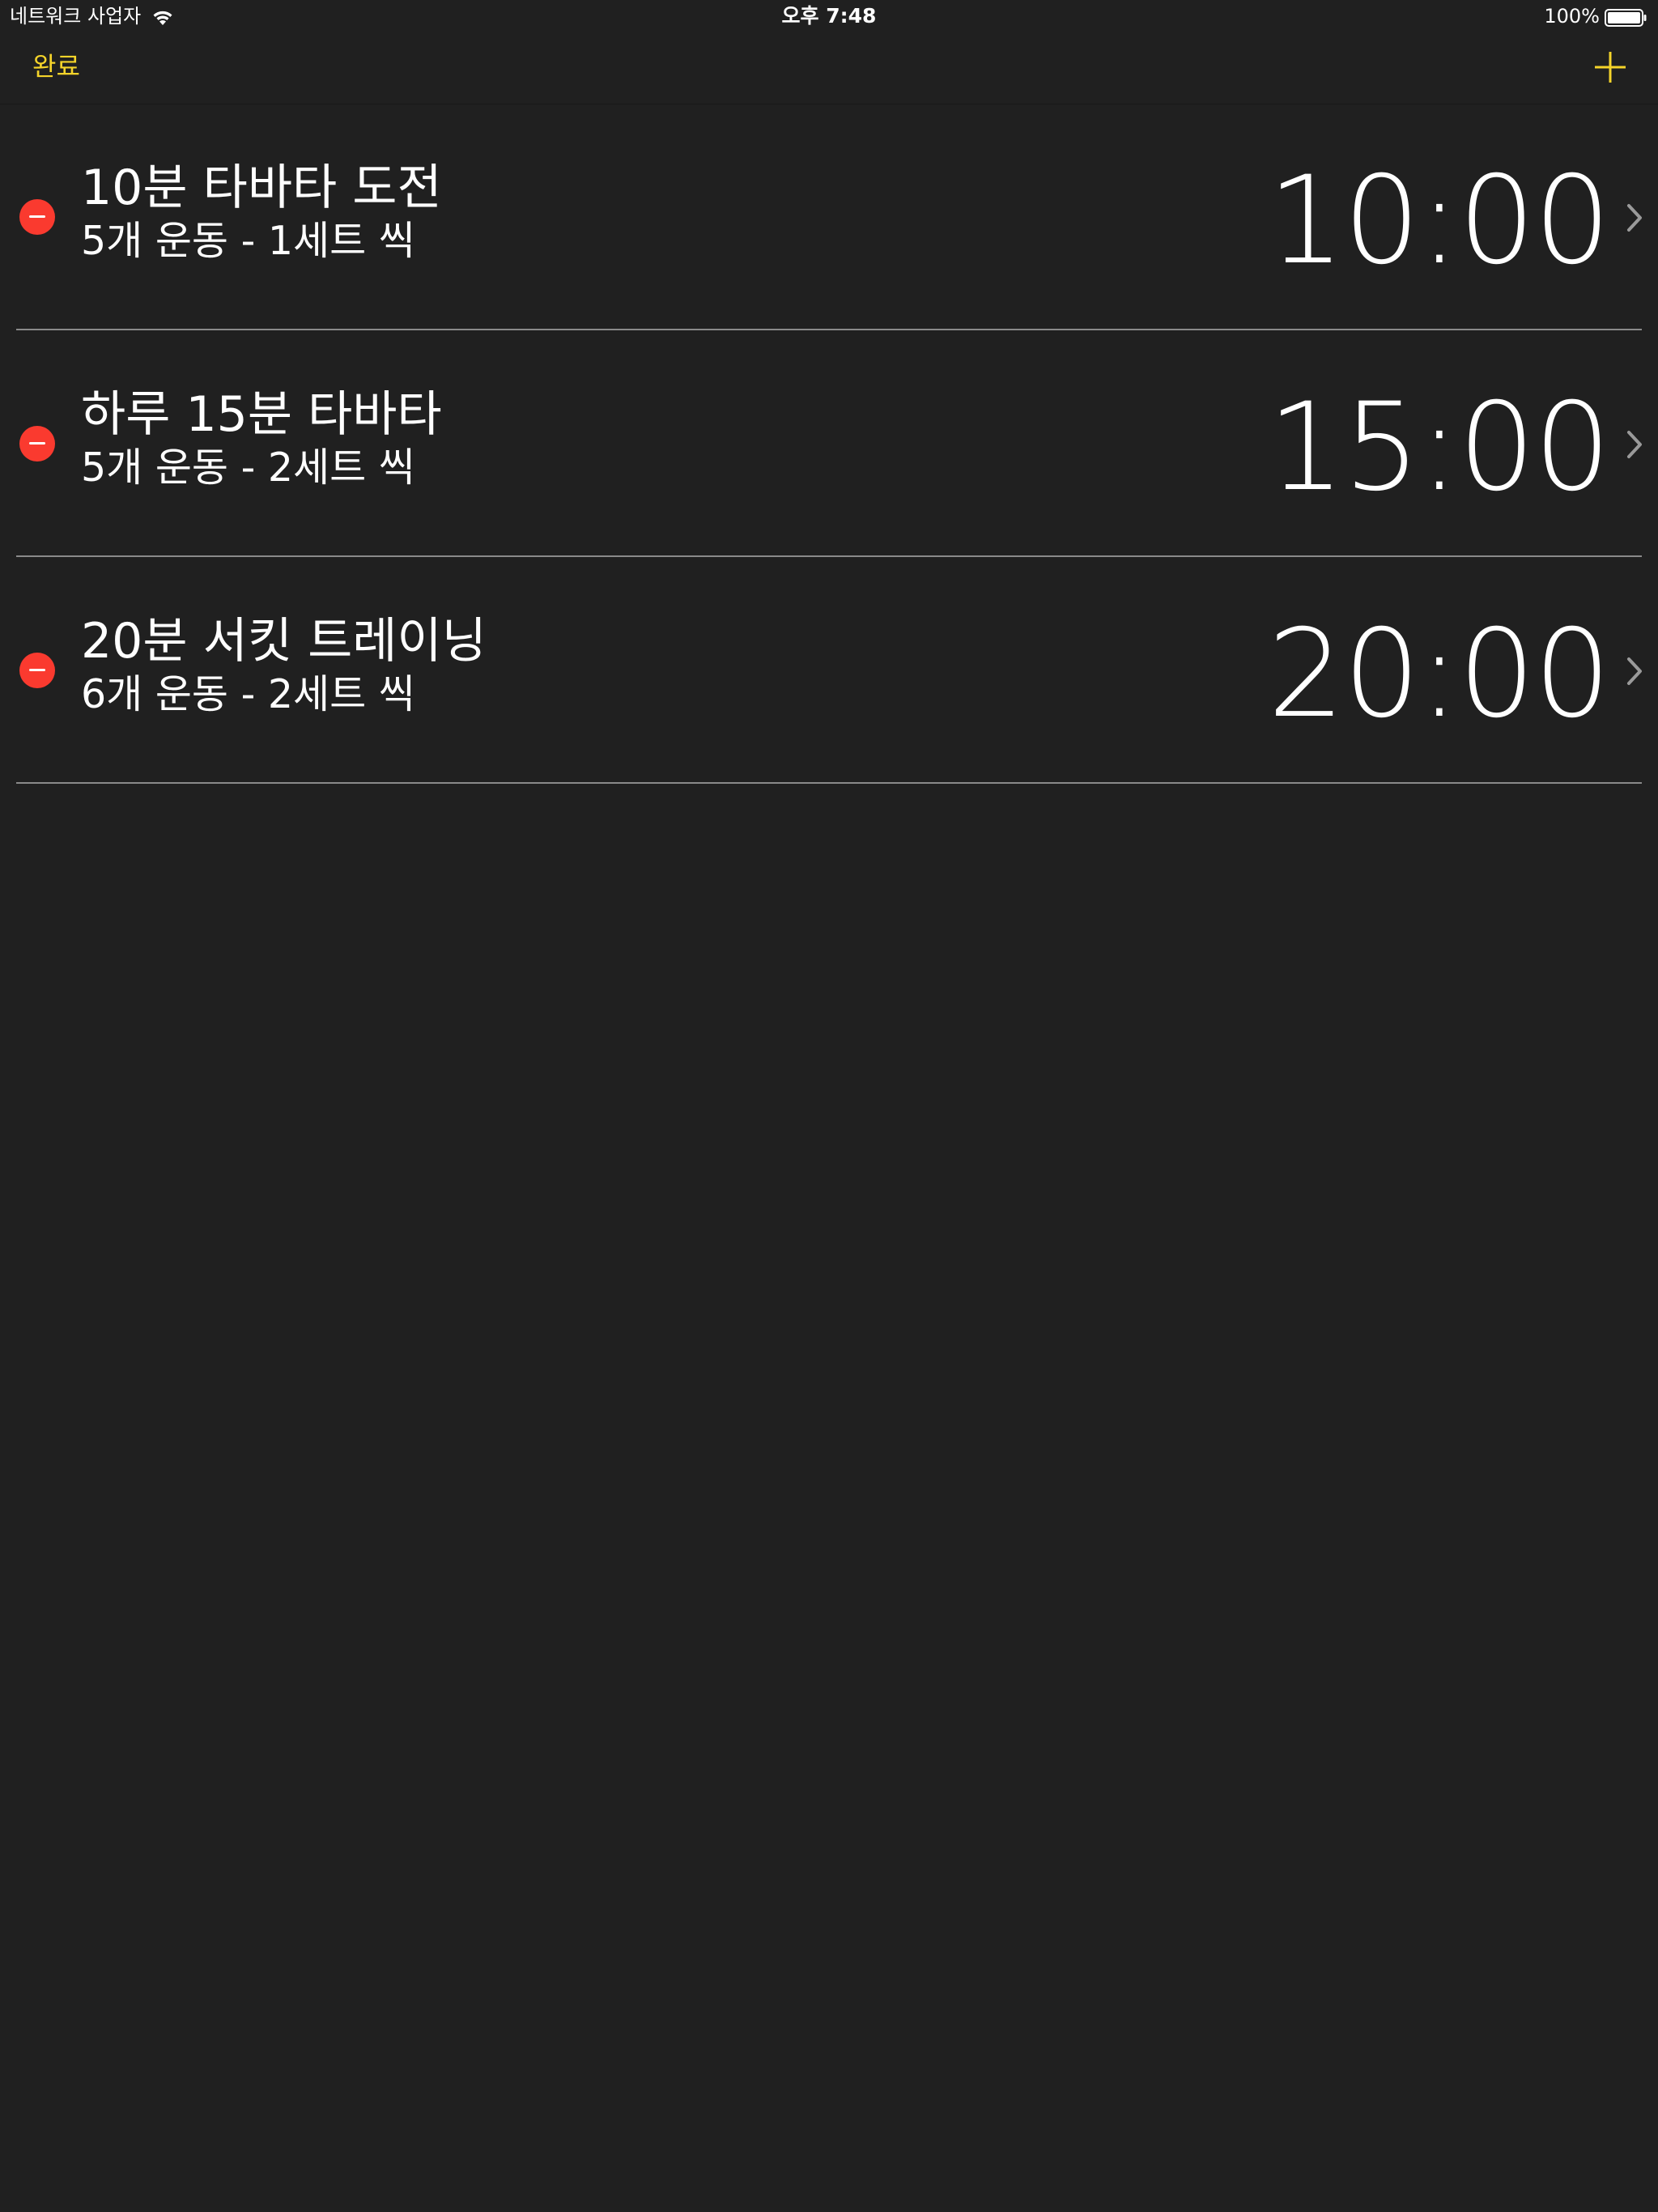 The width and height of the screenshot is (1658, 2212). Describe the element at coordinates (1626, 17) in the screenshot. I see `battery-icon` at that location.